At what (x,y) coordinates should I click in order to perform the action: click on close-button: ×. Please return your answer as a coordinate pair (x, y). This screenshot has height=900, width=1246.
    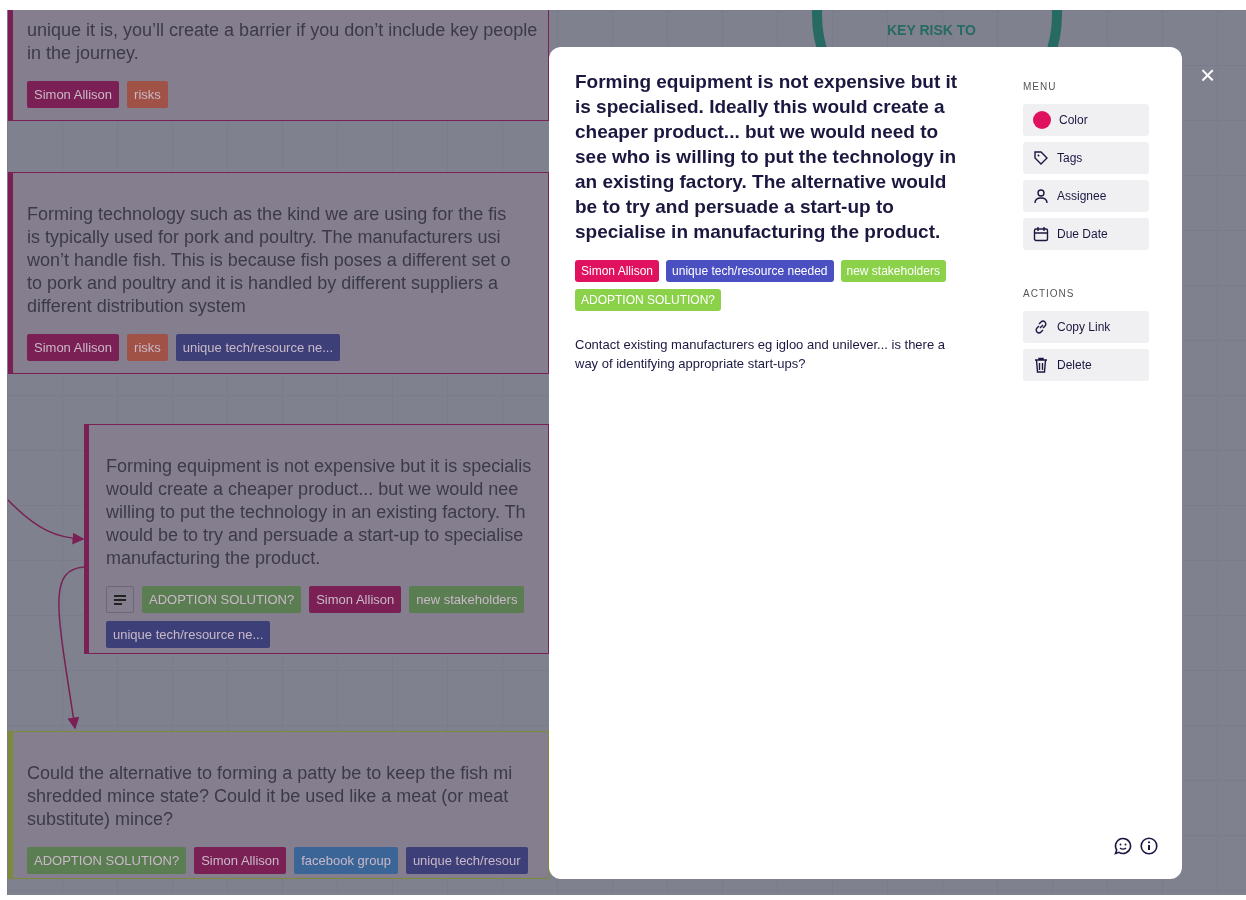
    Looking at the image, I should click on (1208, 75).